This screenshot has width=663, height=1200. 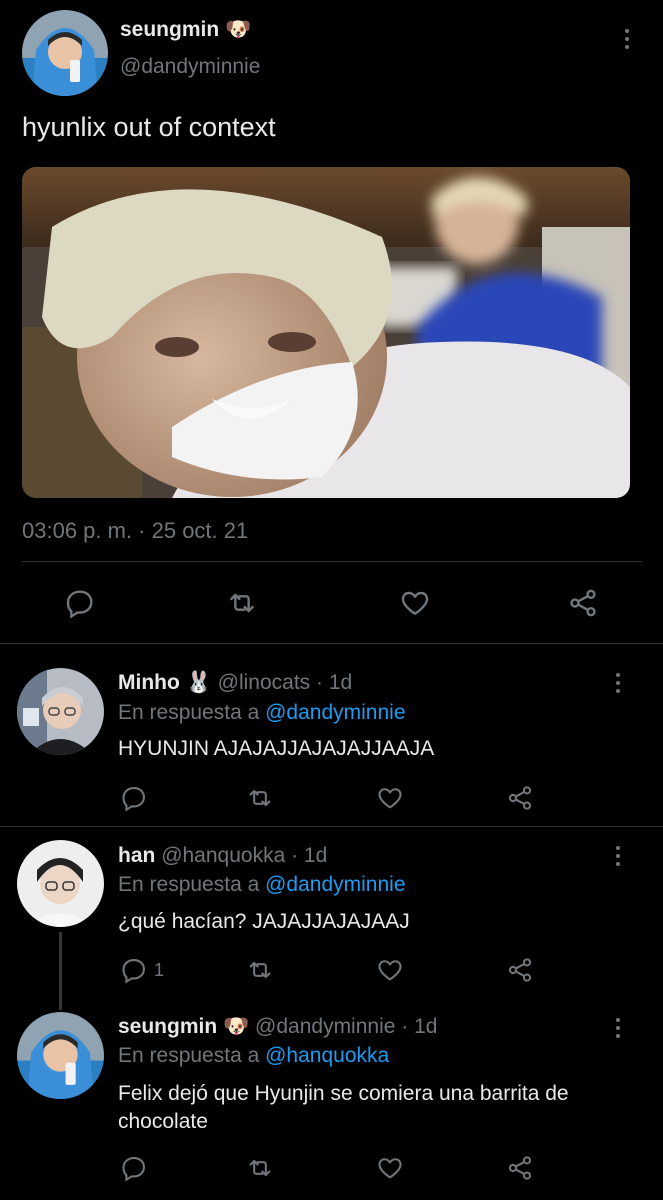 I want to click on author-handle: @hanquokka, so click(x=223, y=855).